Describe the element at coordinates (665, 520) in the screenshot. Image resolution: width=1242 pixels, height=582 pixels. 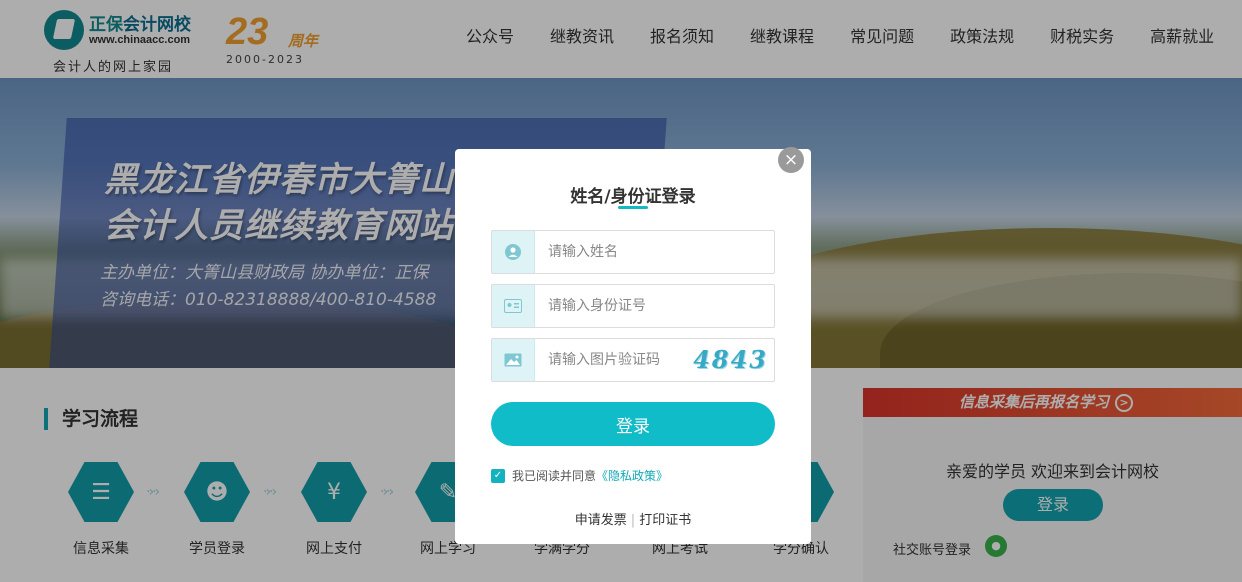
I see `certificate-link: 打印证书` at that location.